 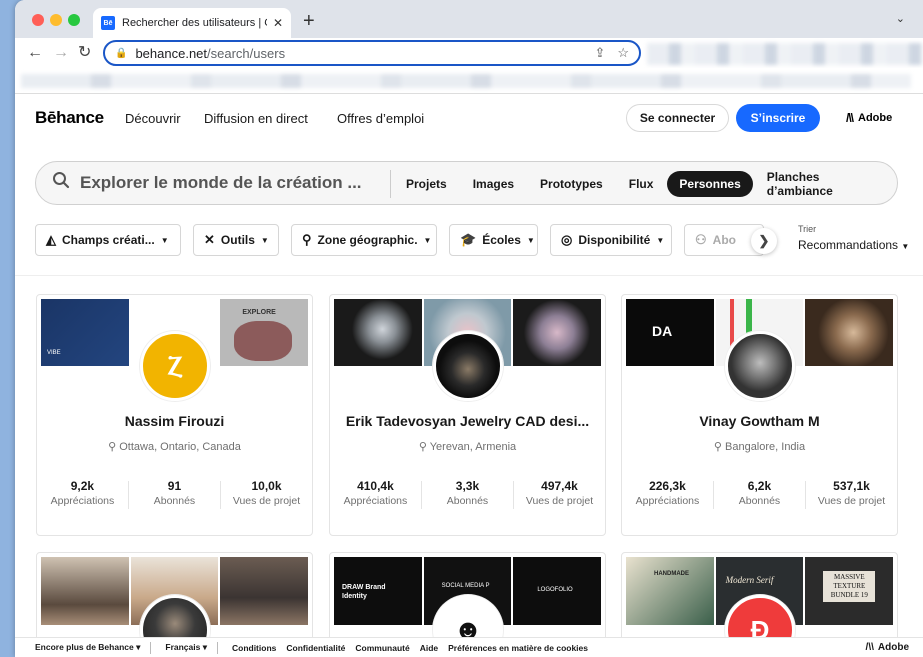 I want to click on footer-more-behance: Encore plus de Behance ▾, so click(x=87, y=647).